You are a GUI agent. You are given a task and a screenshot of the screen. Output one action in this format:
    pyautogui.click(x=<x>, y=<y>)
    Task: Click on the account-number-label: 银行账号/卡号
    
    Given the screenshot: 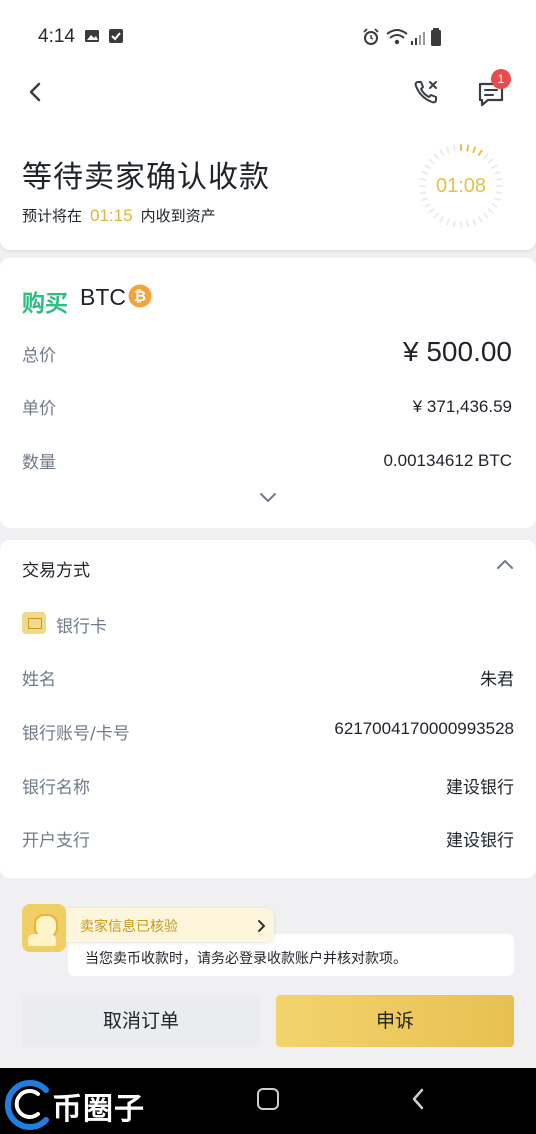 What is the action you would take?
    pyautogui.click(x=76, y=734)
    